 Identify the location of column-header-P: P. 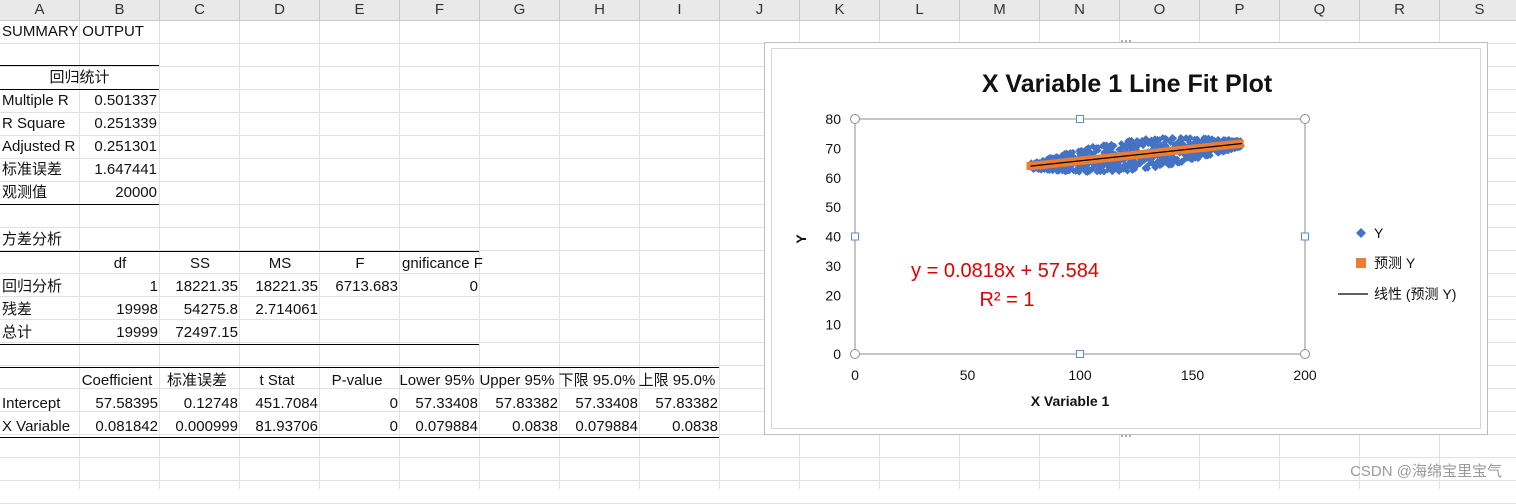
(1240, 10).